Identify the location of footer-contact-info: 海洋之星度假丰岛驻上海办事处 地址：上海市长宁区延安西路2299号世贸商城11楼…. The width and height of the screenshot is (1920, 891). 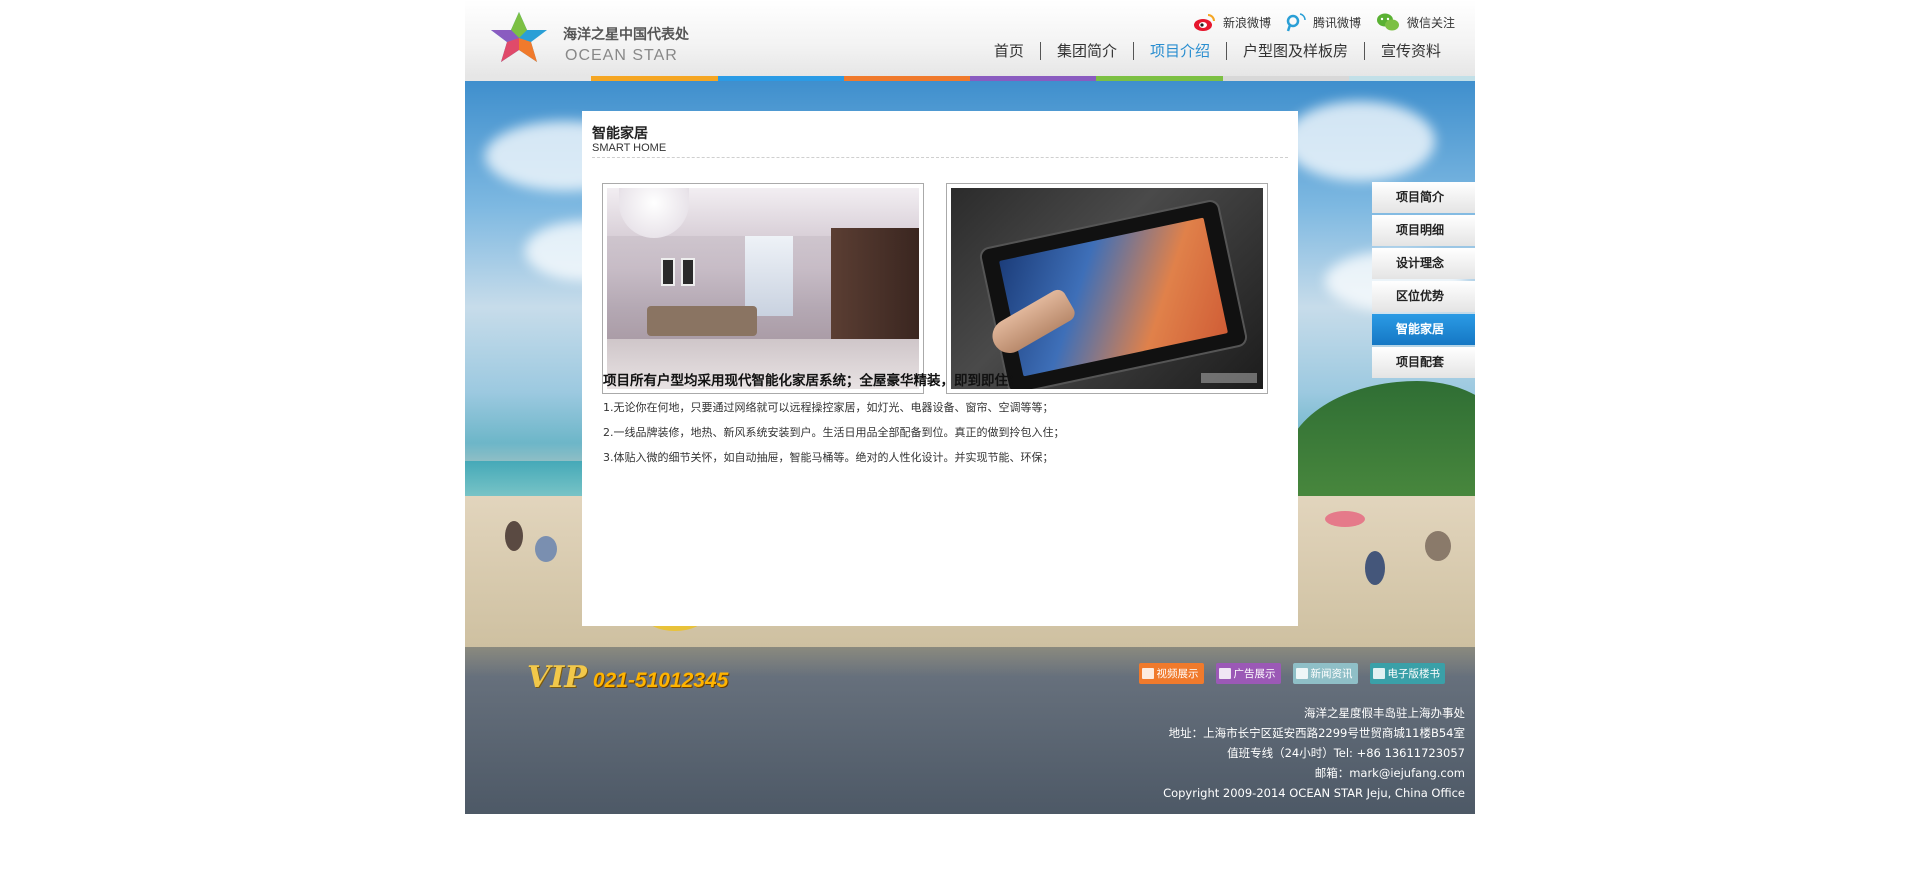
(1314, 753).